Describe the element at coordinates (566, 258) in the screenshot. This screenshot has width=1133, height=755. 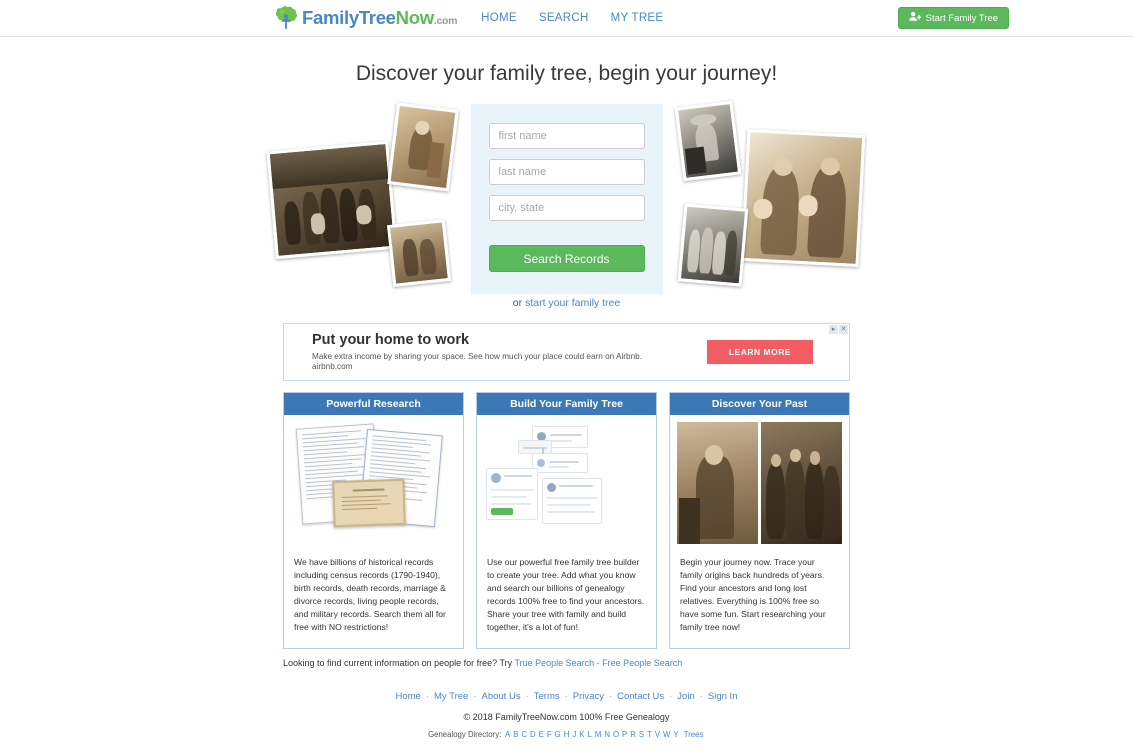
I see `search-records-button: Search Records` at that location.